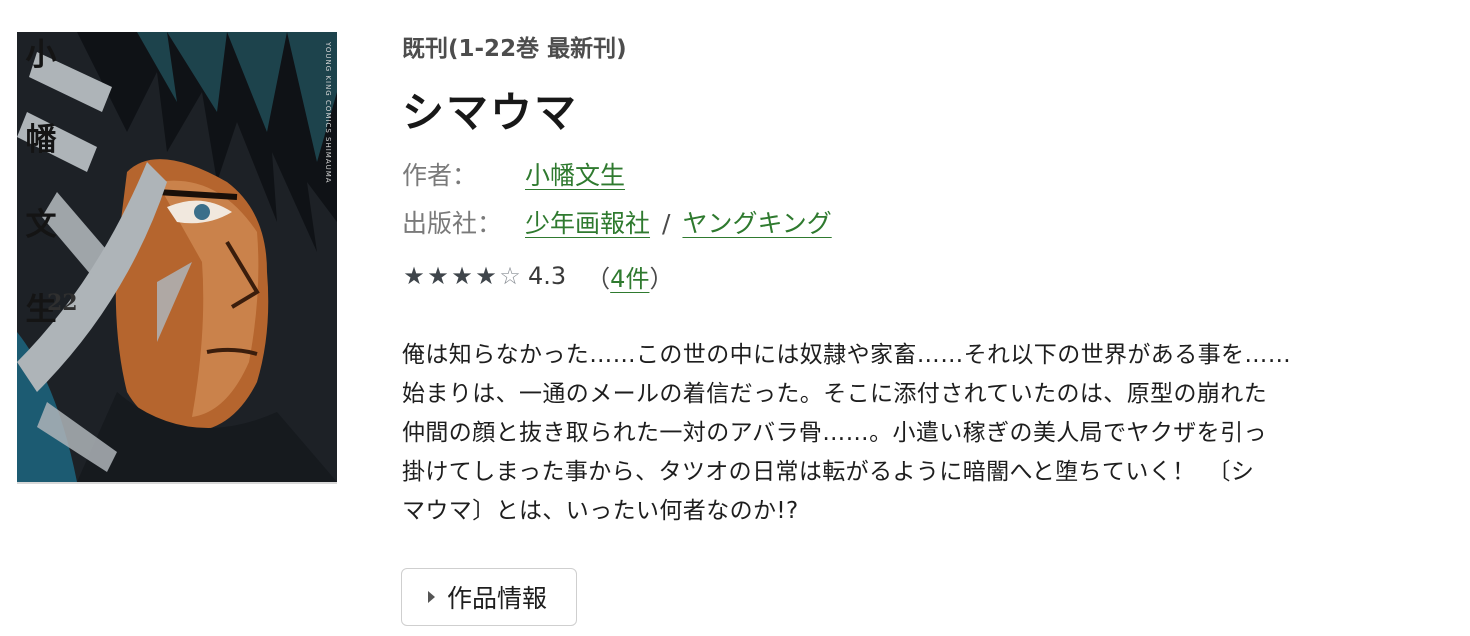  What do you see at coordinates (756, 224) in the screenshot?
I see `label-link: ヤングキング` at bounding box center [756, 224].